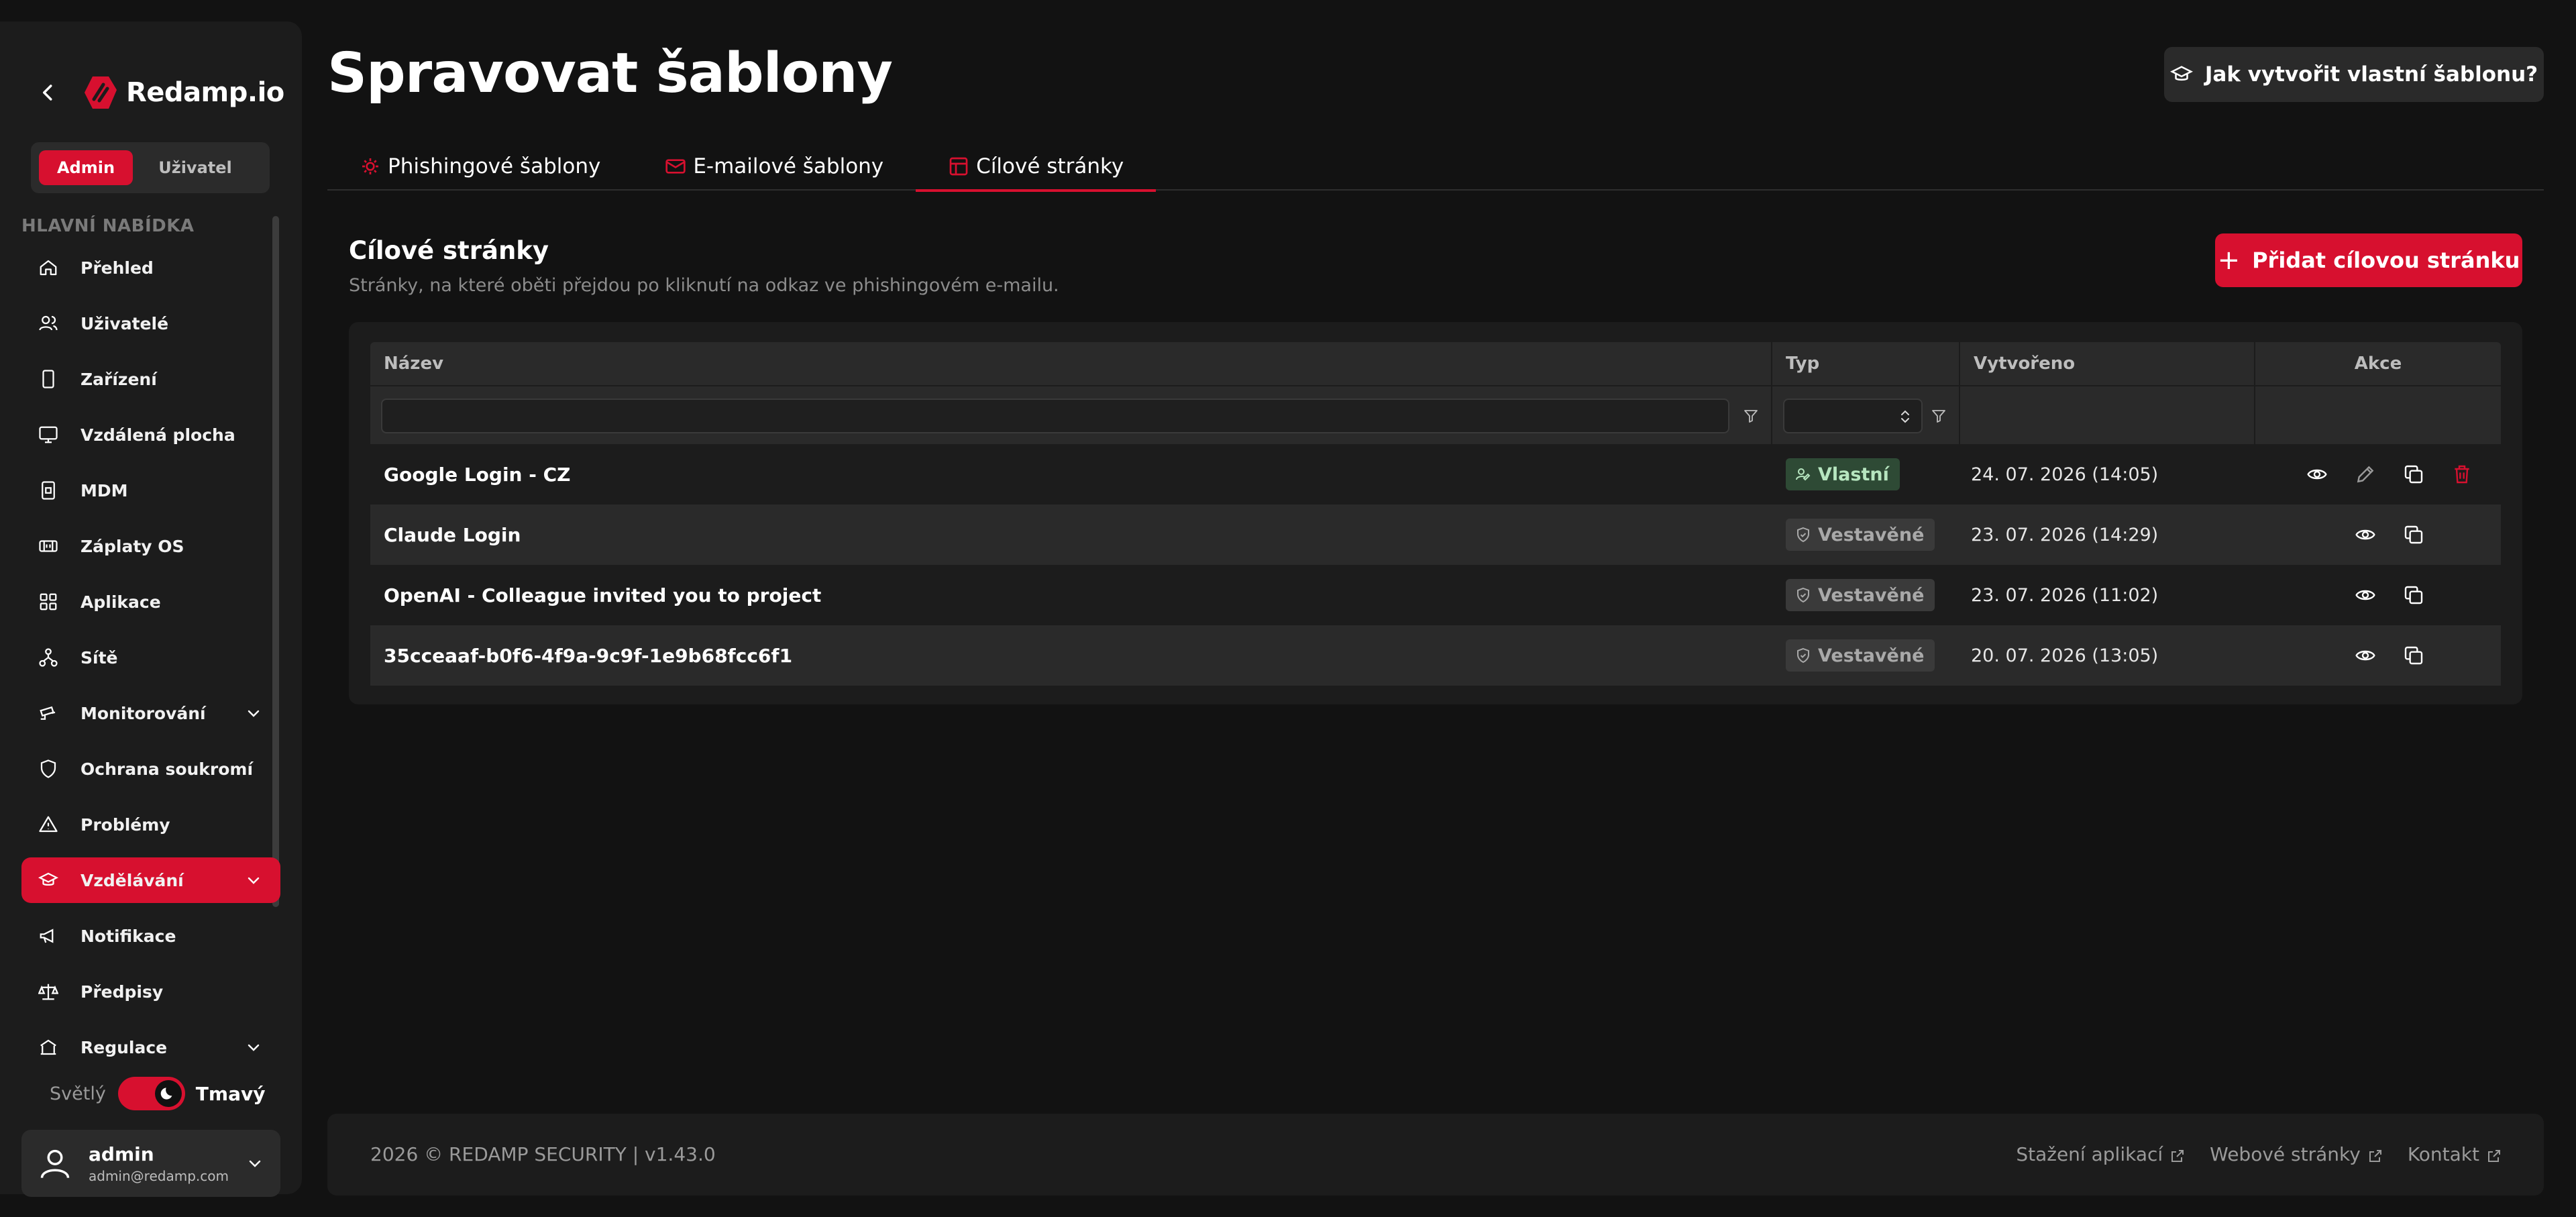 This screenshot has width=2576, height=1217. Describe the element at coordinates (2296, 1154) in the screenshot. I see `footer-link-website: Webové stránky` at that location.